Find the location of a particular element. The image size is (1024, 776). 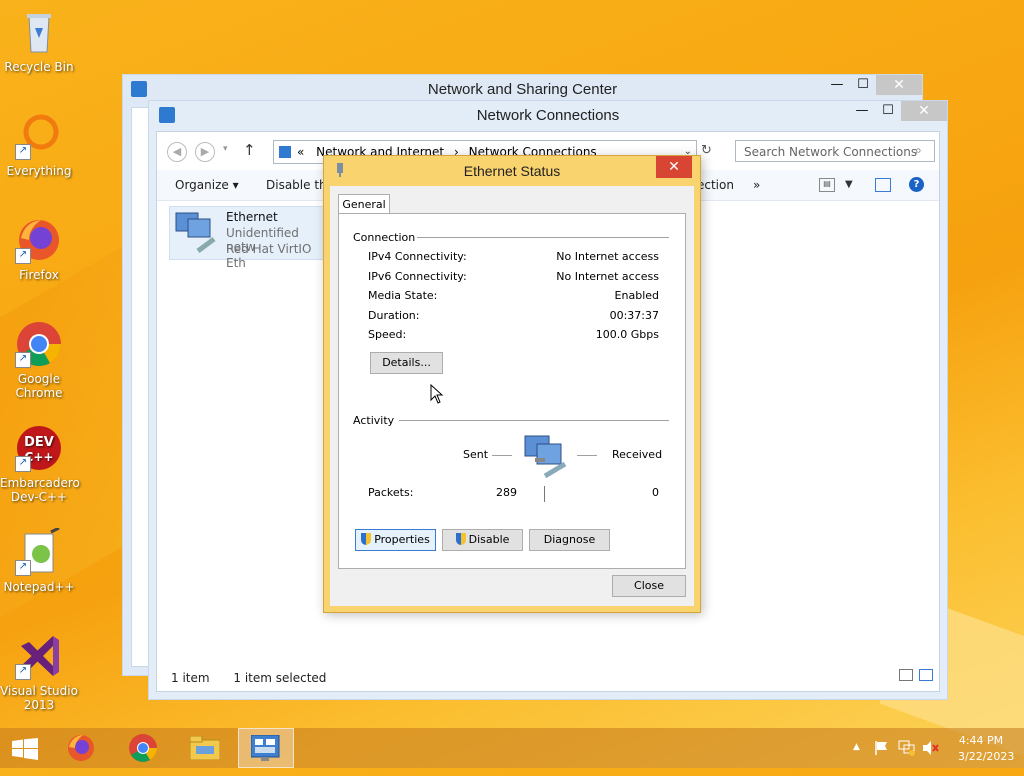

taskbar-chrome is located at coordinates (144, 748).